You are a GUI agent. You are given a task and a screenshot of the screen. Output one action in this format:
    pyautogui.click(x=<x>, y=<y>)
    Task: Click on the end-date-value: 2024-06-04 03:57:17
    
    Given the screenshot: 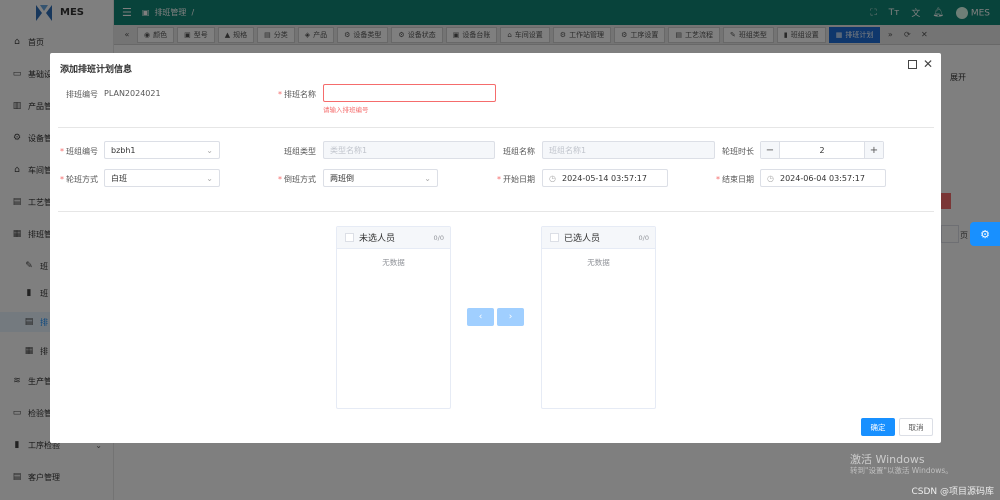 What is the action you would take?
    pyautogui.click(x=822, y=178)
    